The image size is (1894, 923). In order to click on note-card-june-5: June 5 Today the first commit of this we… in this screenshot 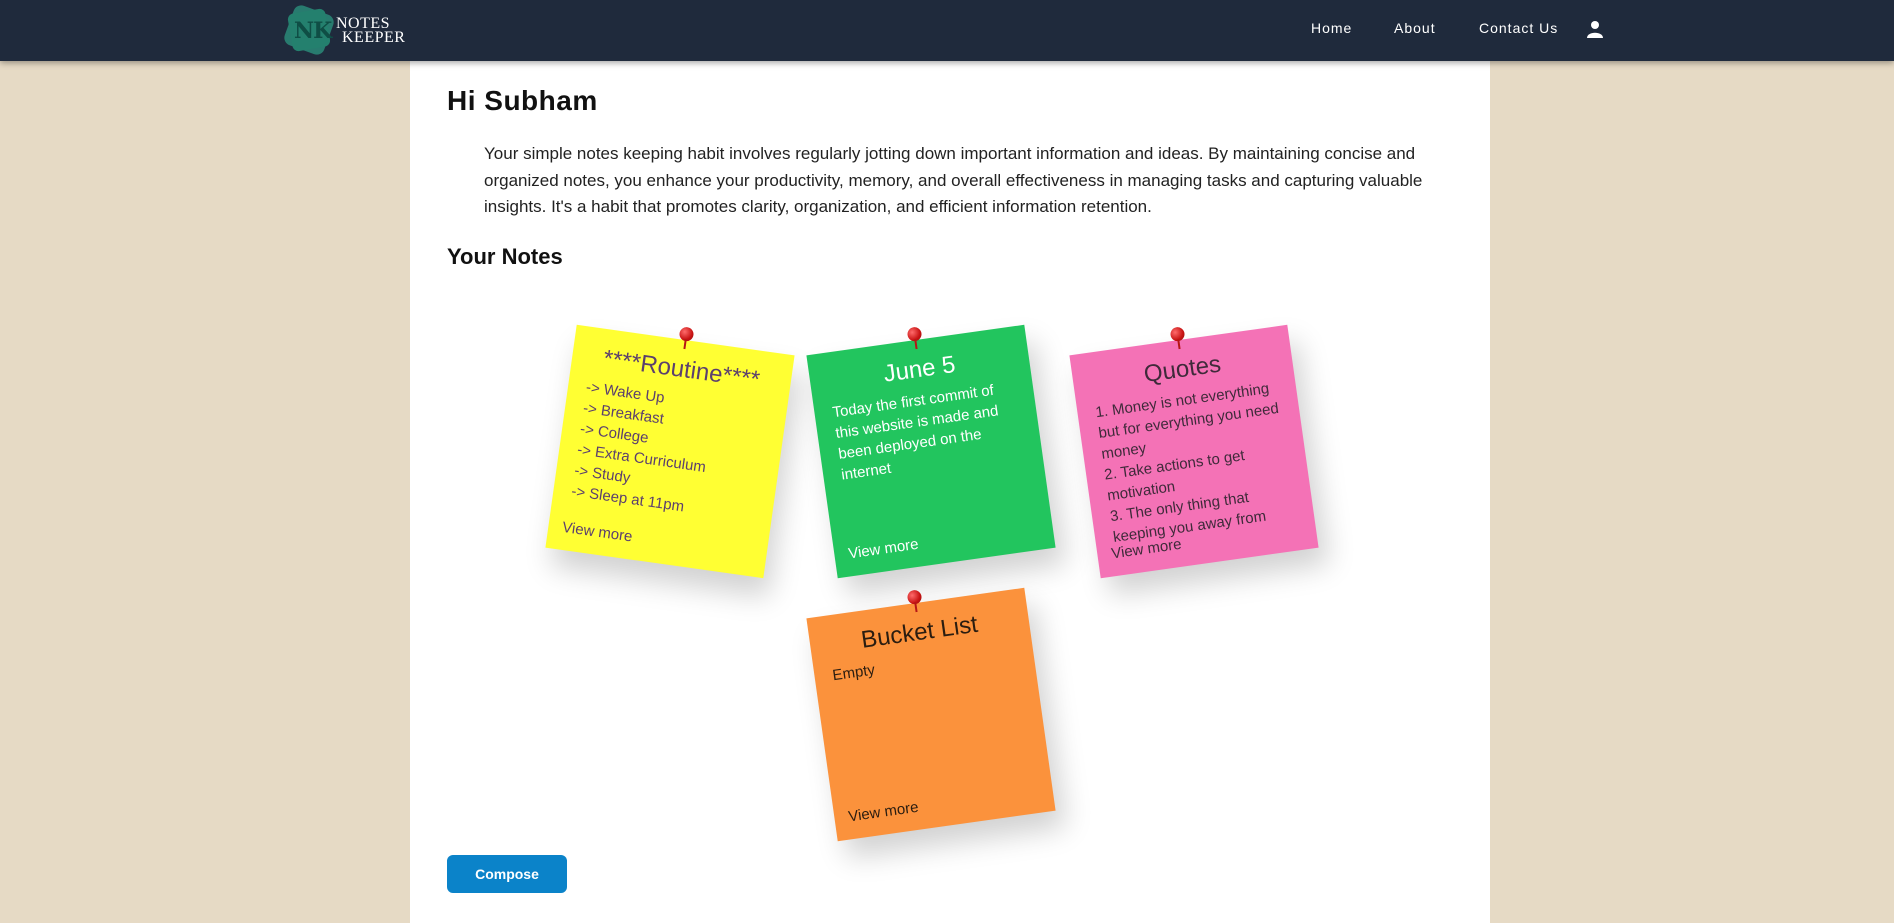, I will do `click(931, 451)`.